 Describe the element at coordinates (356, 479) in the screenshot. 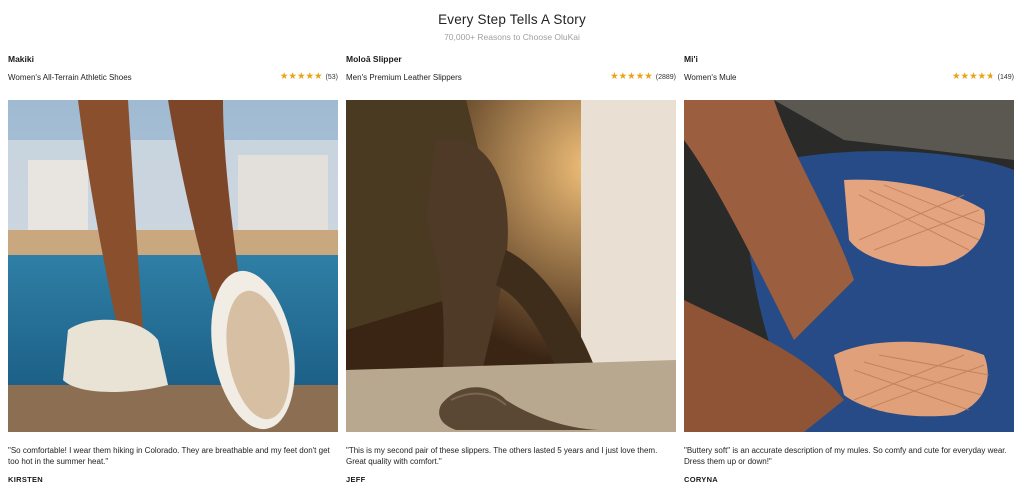

I see `review-author: JEFF` at that location.